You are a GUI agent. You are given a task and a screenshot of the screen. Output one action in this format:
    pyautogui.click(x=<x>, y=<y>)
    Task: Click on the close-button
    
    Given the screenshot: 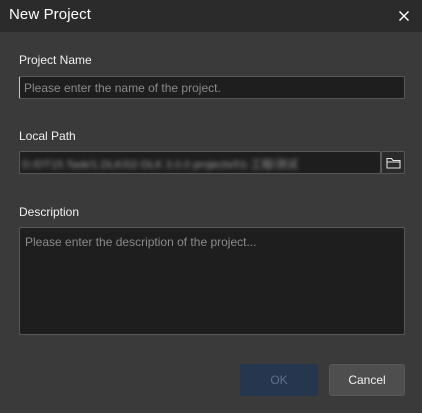 What is the action you would take?
    pyautogui.click(x=404, y=16)
    